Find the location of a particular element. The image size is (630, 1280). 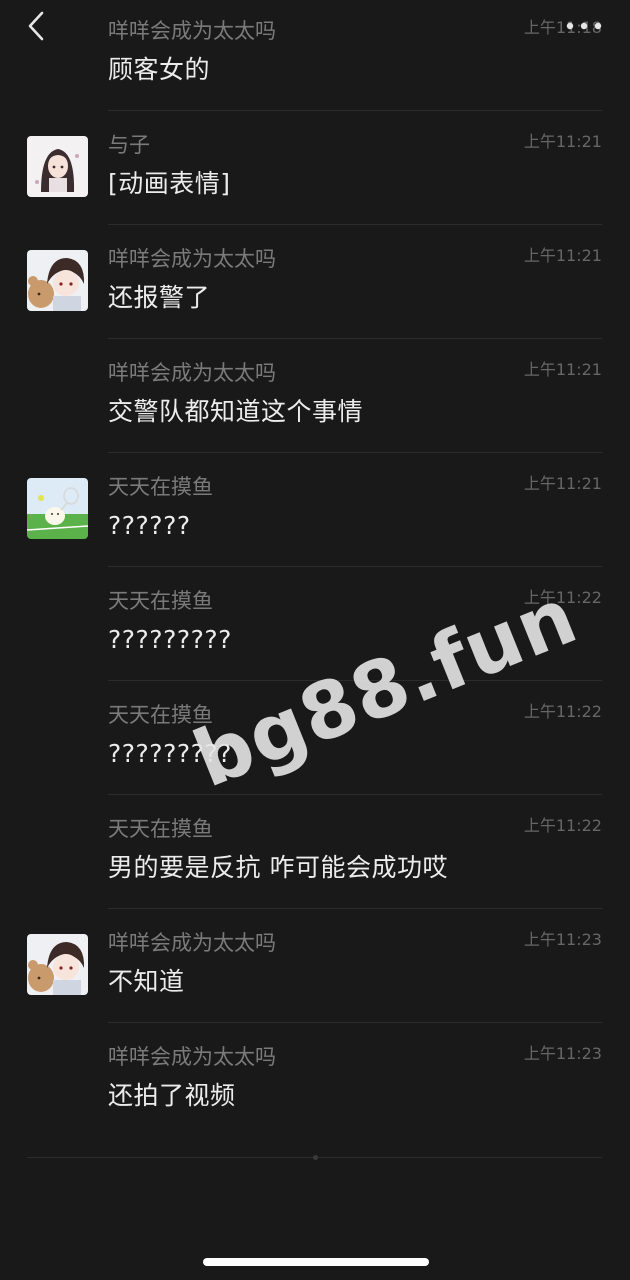

message-row: 与子 上午11:21 [动画表情] is located at coordinates (315, 168).